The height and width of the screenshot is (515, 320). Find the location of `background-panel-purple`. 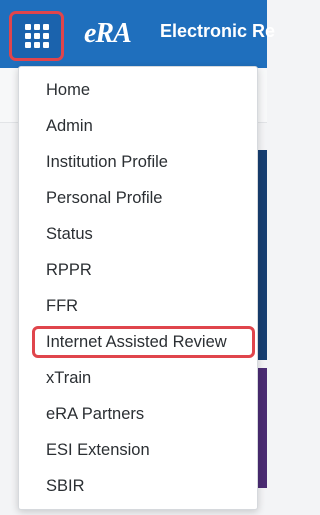

background-panel-purple is located at coordinates (262, 428).